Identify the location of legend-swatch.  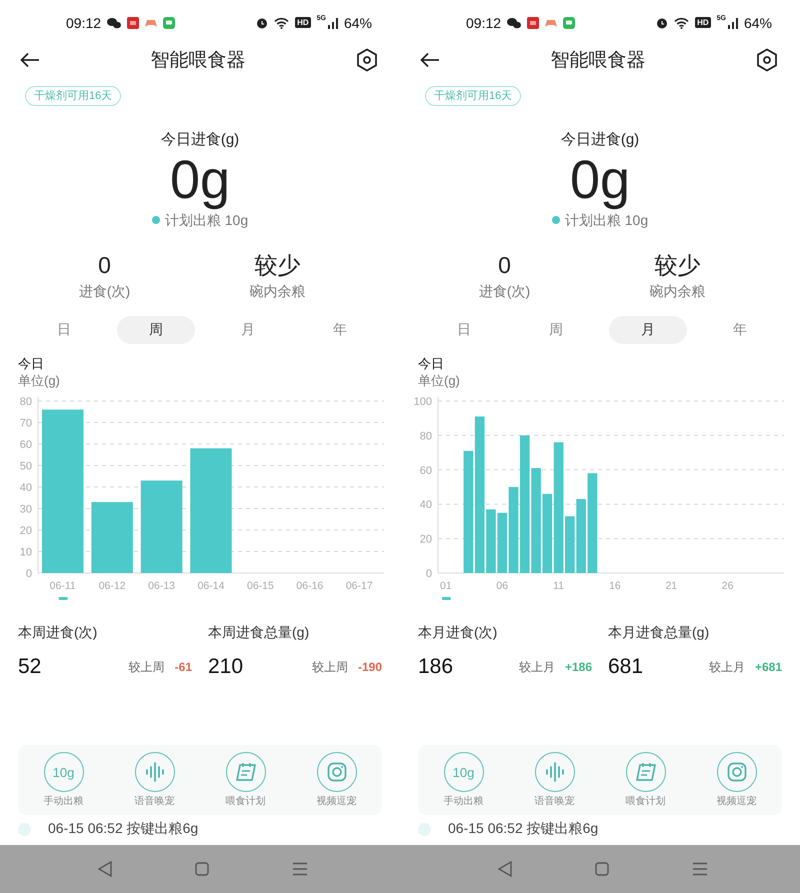
(63, 598).